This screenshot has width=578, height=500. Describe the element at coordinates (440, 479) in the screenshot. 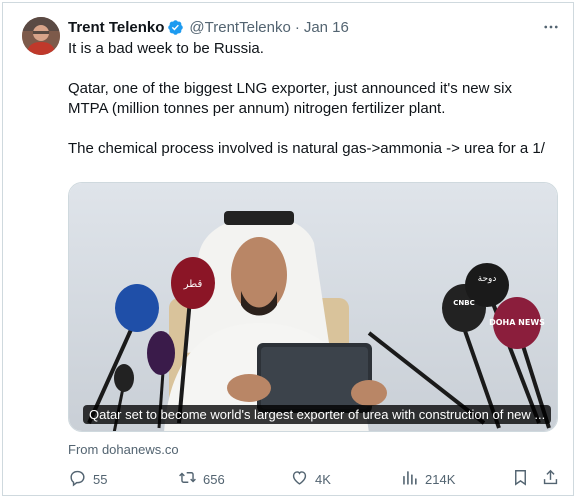

I see `views-count: 214K` at that location.